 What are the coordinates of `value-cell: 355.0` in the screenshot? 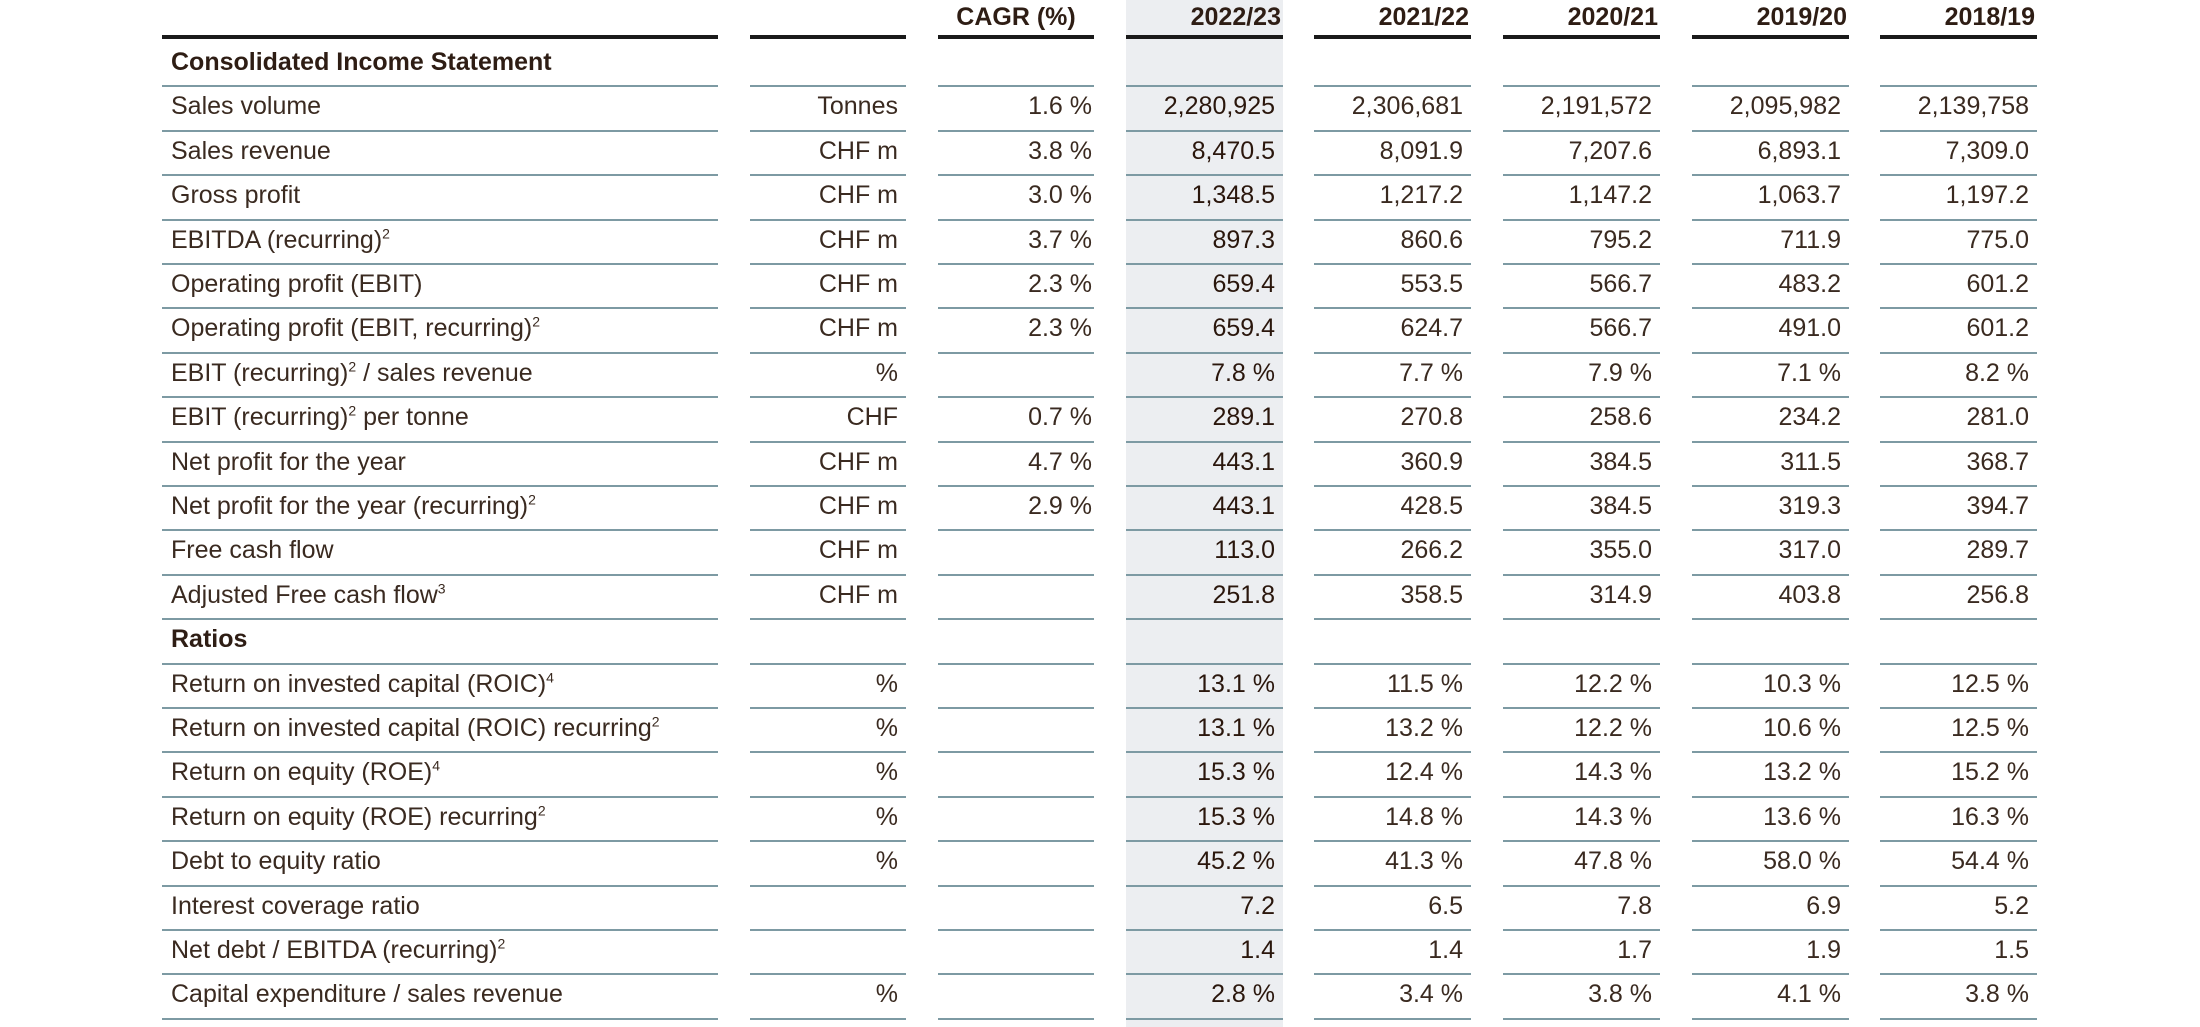 It's located at (1620, 550).